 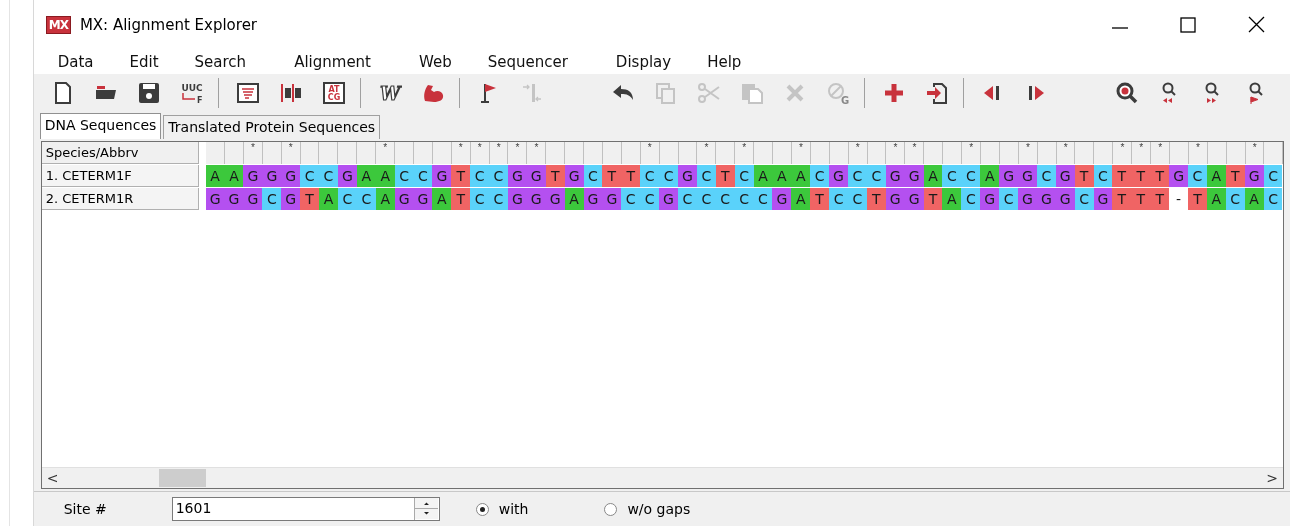 What do you see at coordinates (443, 61) in the screenshot?
I see `menu-item: Web` at bounding box center [443, 61].